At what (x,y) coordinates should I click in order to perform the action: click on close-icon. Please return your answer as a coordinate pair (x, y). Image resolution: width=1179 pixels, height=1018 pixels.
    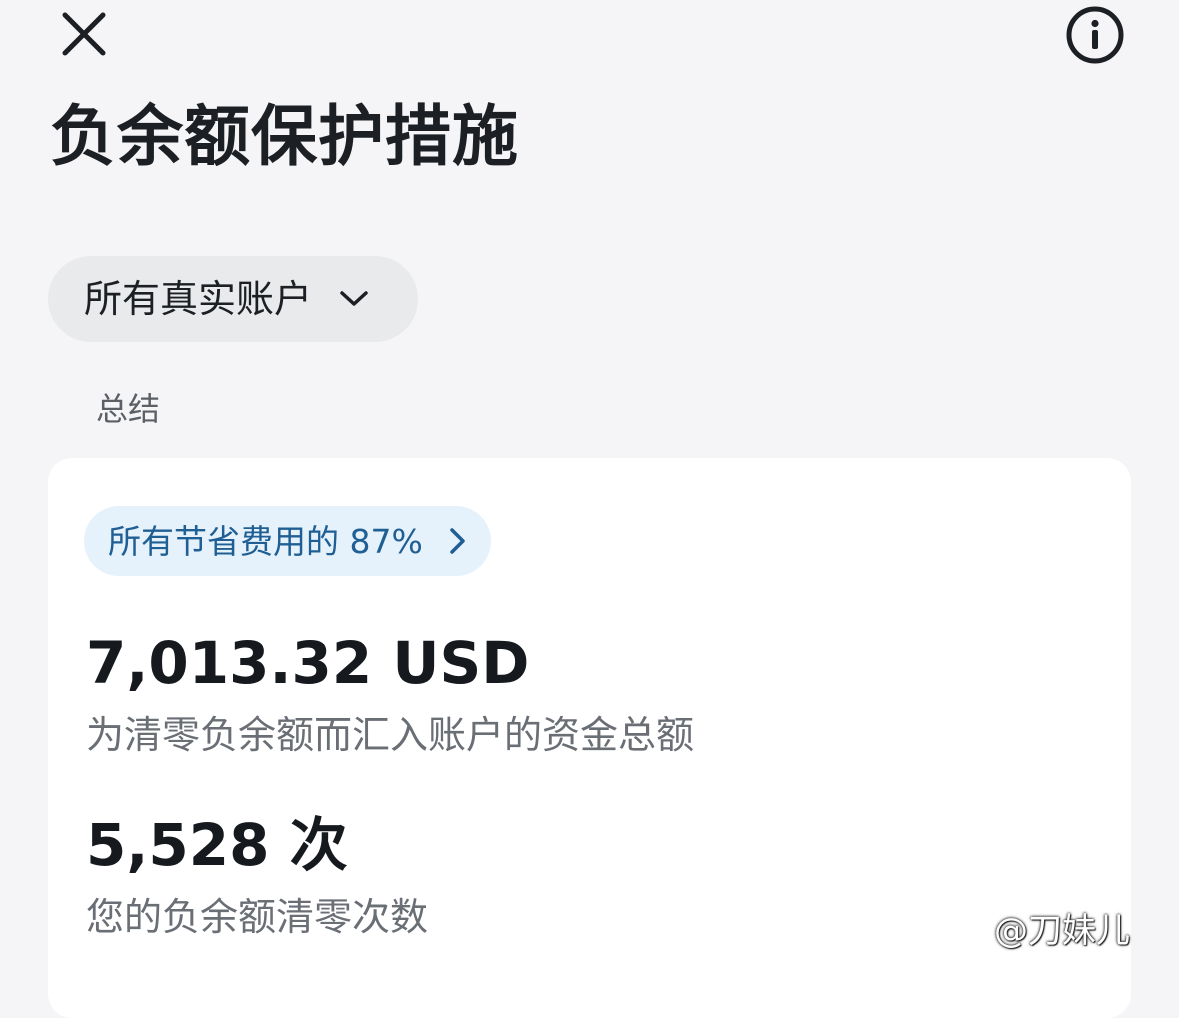
    Looking at the image, I should click on (84, 34).